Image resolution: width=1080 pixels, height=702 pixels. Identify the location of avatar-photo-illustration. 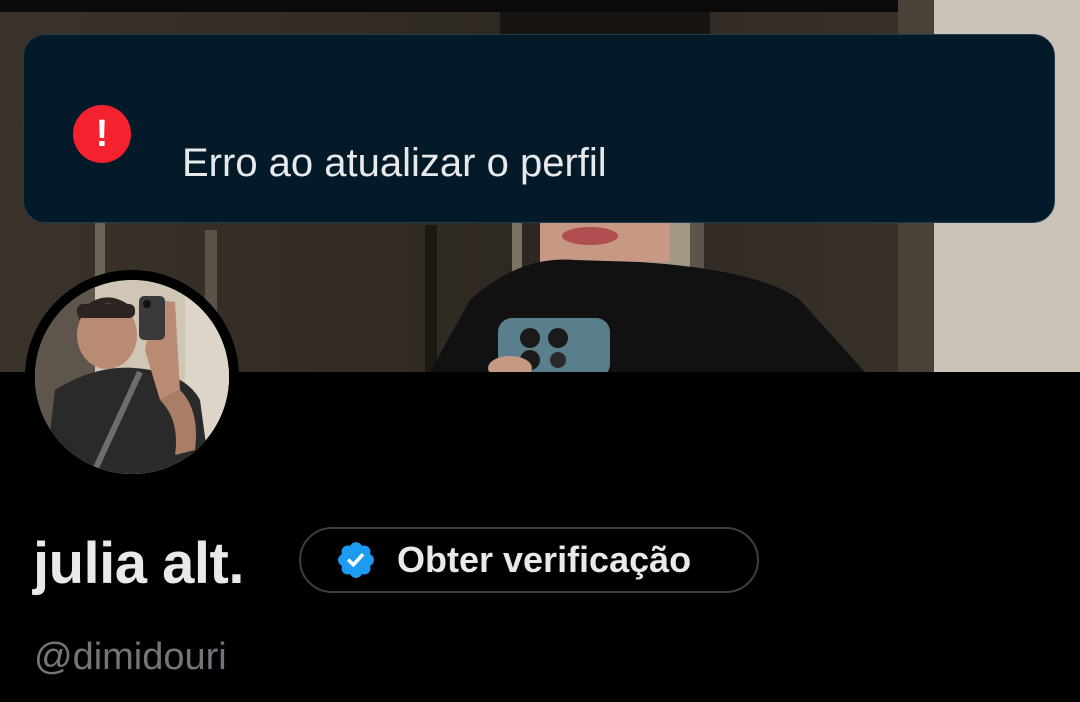
(132, 377).